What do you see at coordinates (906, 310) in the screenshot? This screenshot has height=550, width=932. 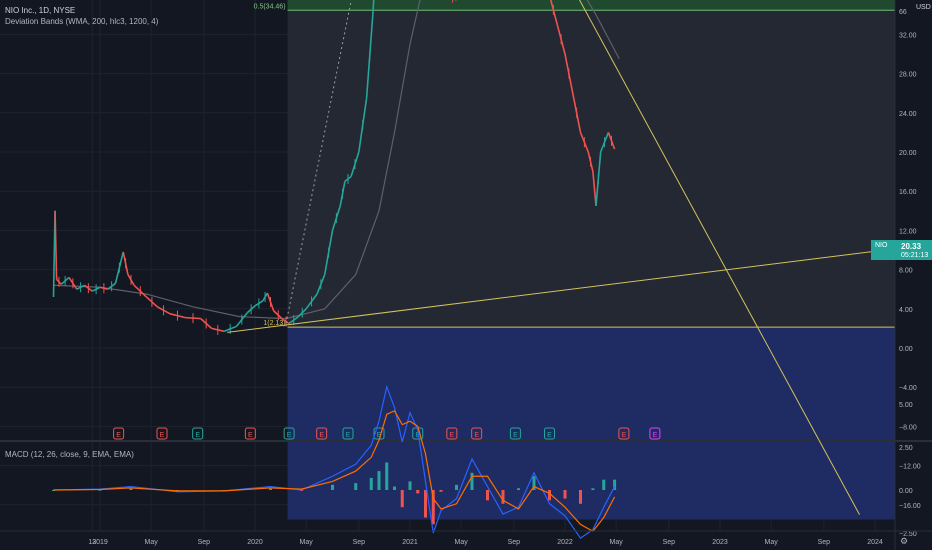 I see `price-axis-tick: 4.00` at bounding box center [906, 310].